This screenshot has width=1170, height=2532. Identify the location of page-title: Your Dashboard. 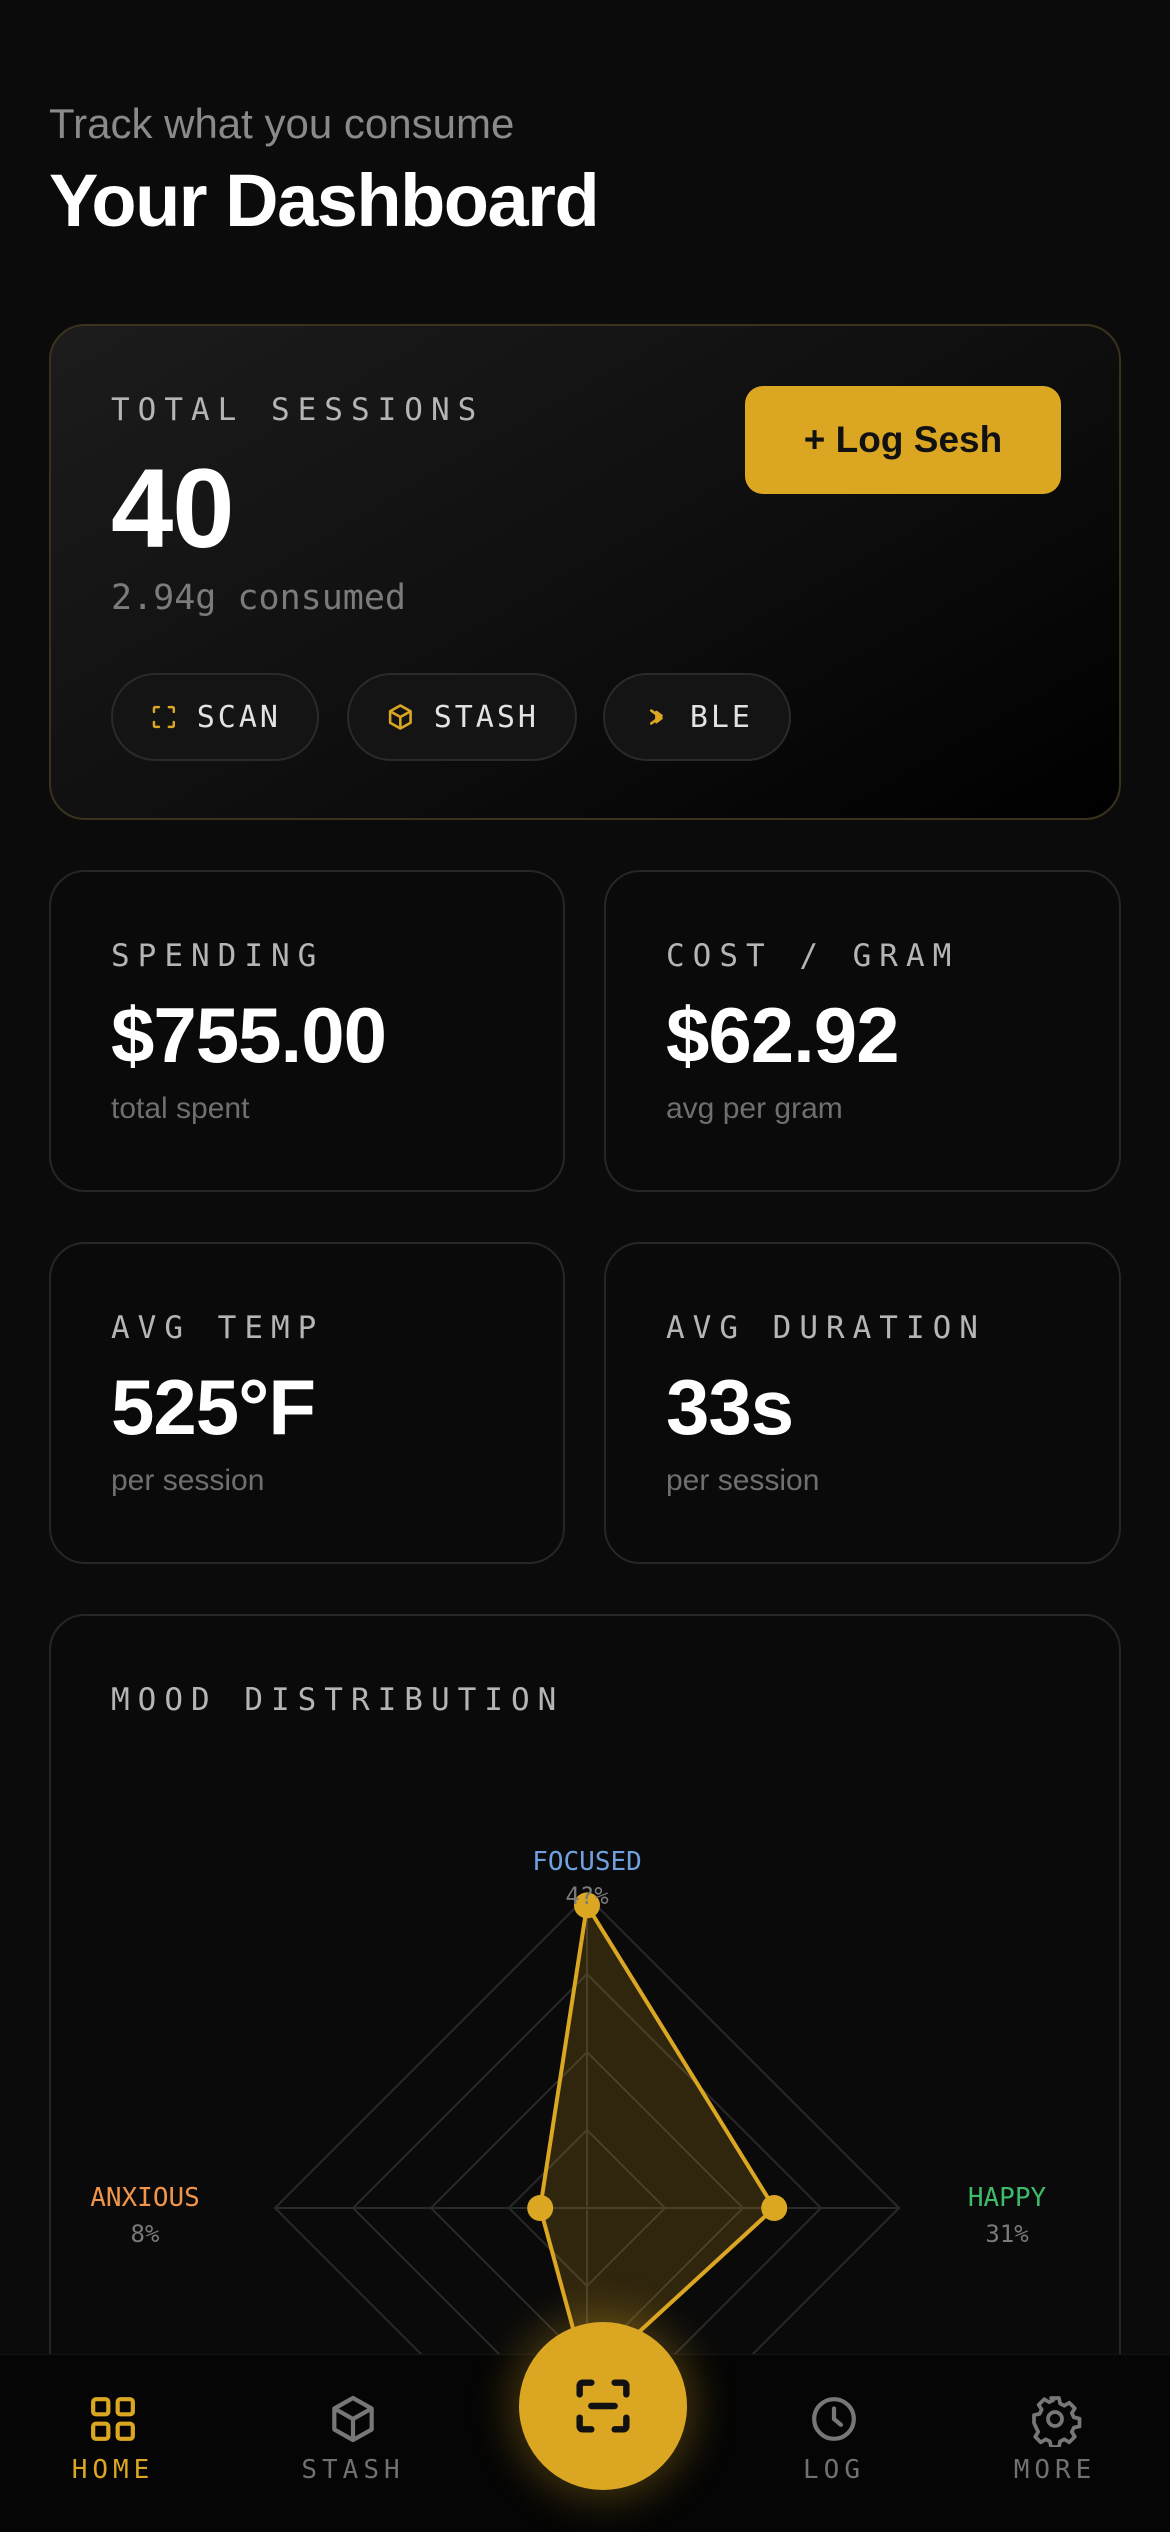
(324, 200).